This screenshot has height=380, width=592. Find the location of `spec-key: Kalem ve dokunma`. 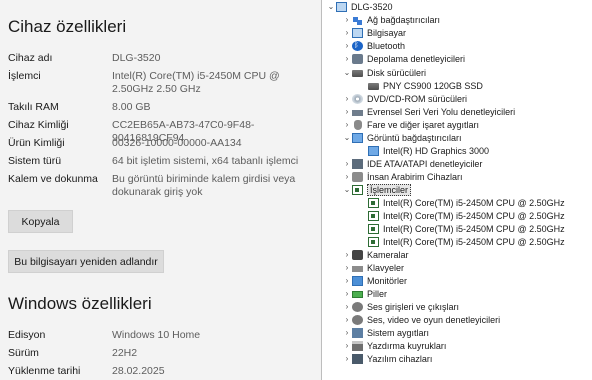

spec-key: Kalem ve dokunma is located at coordinates (53, 179).